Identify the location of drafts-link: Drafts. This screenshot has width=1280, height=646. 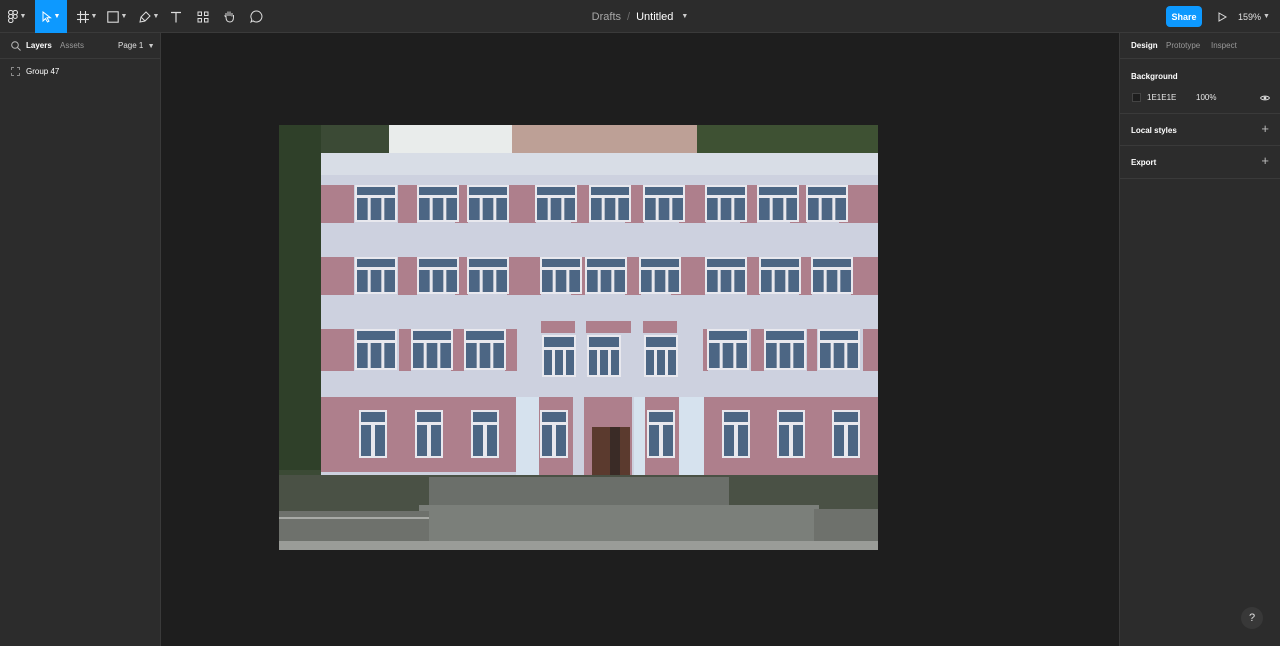
(606, 17).